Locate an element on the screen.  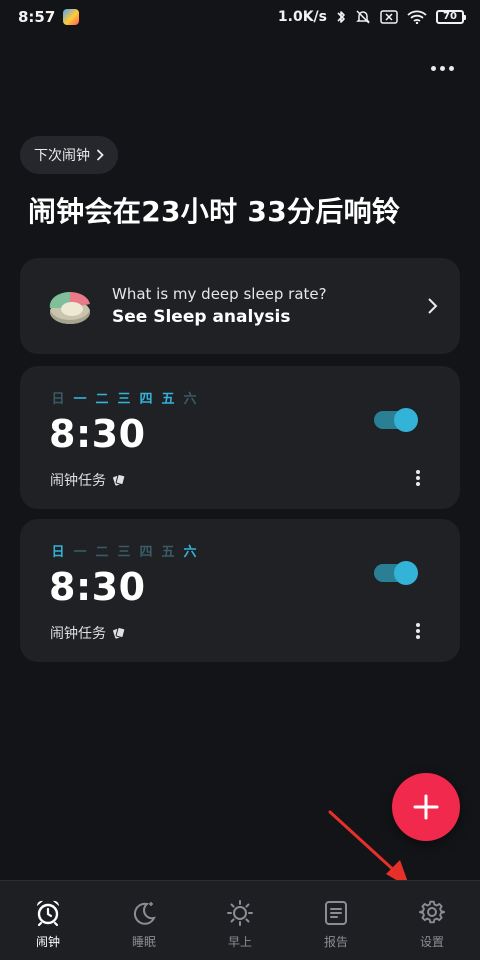
sleep-question: What is my deep sleep rate? is located at coordinates (219, 294).